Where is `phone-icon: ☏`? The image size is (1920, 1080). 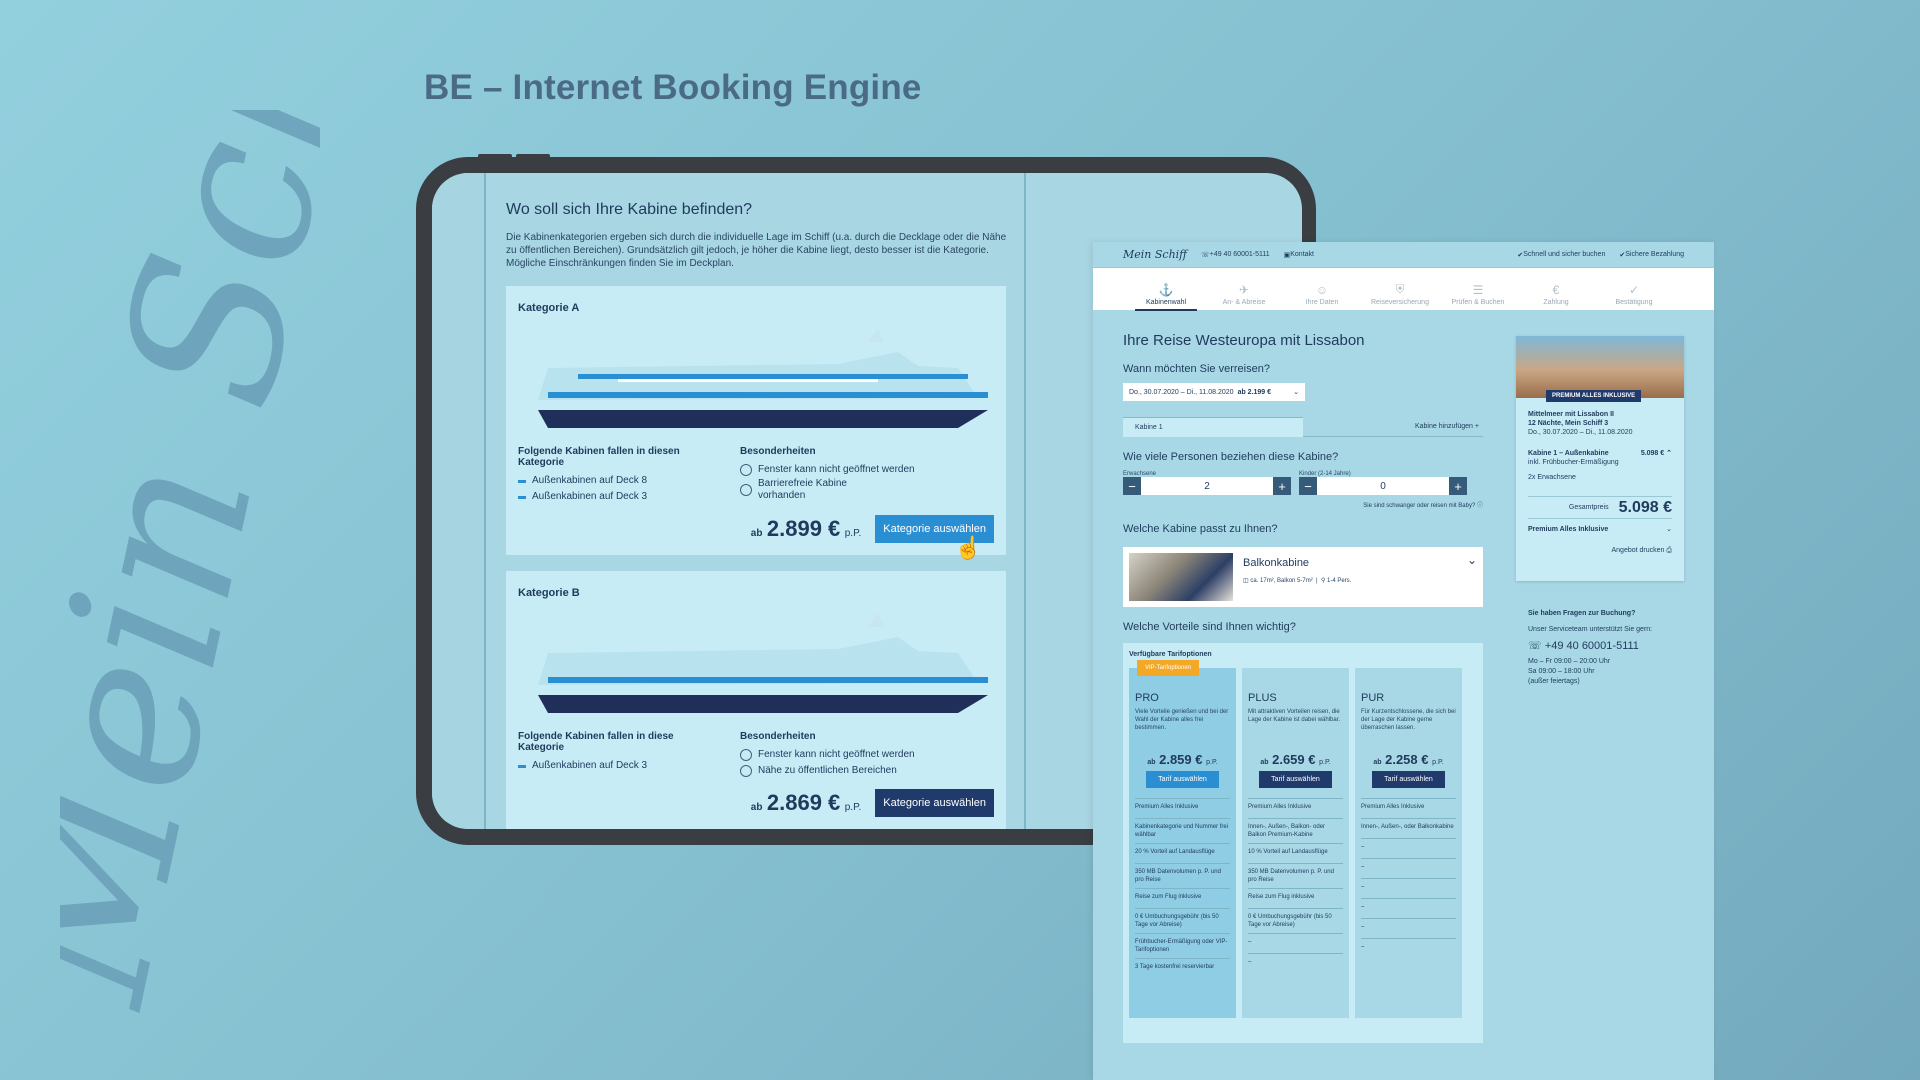 phone-icon: ☏ is located at coordinates (1536, 646).